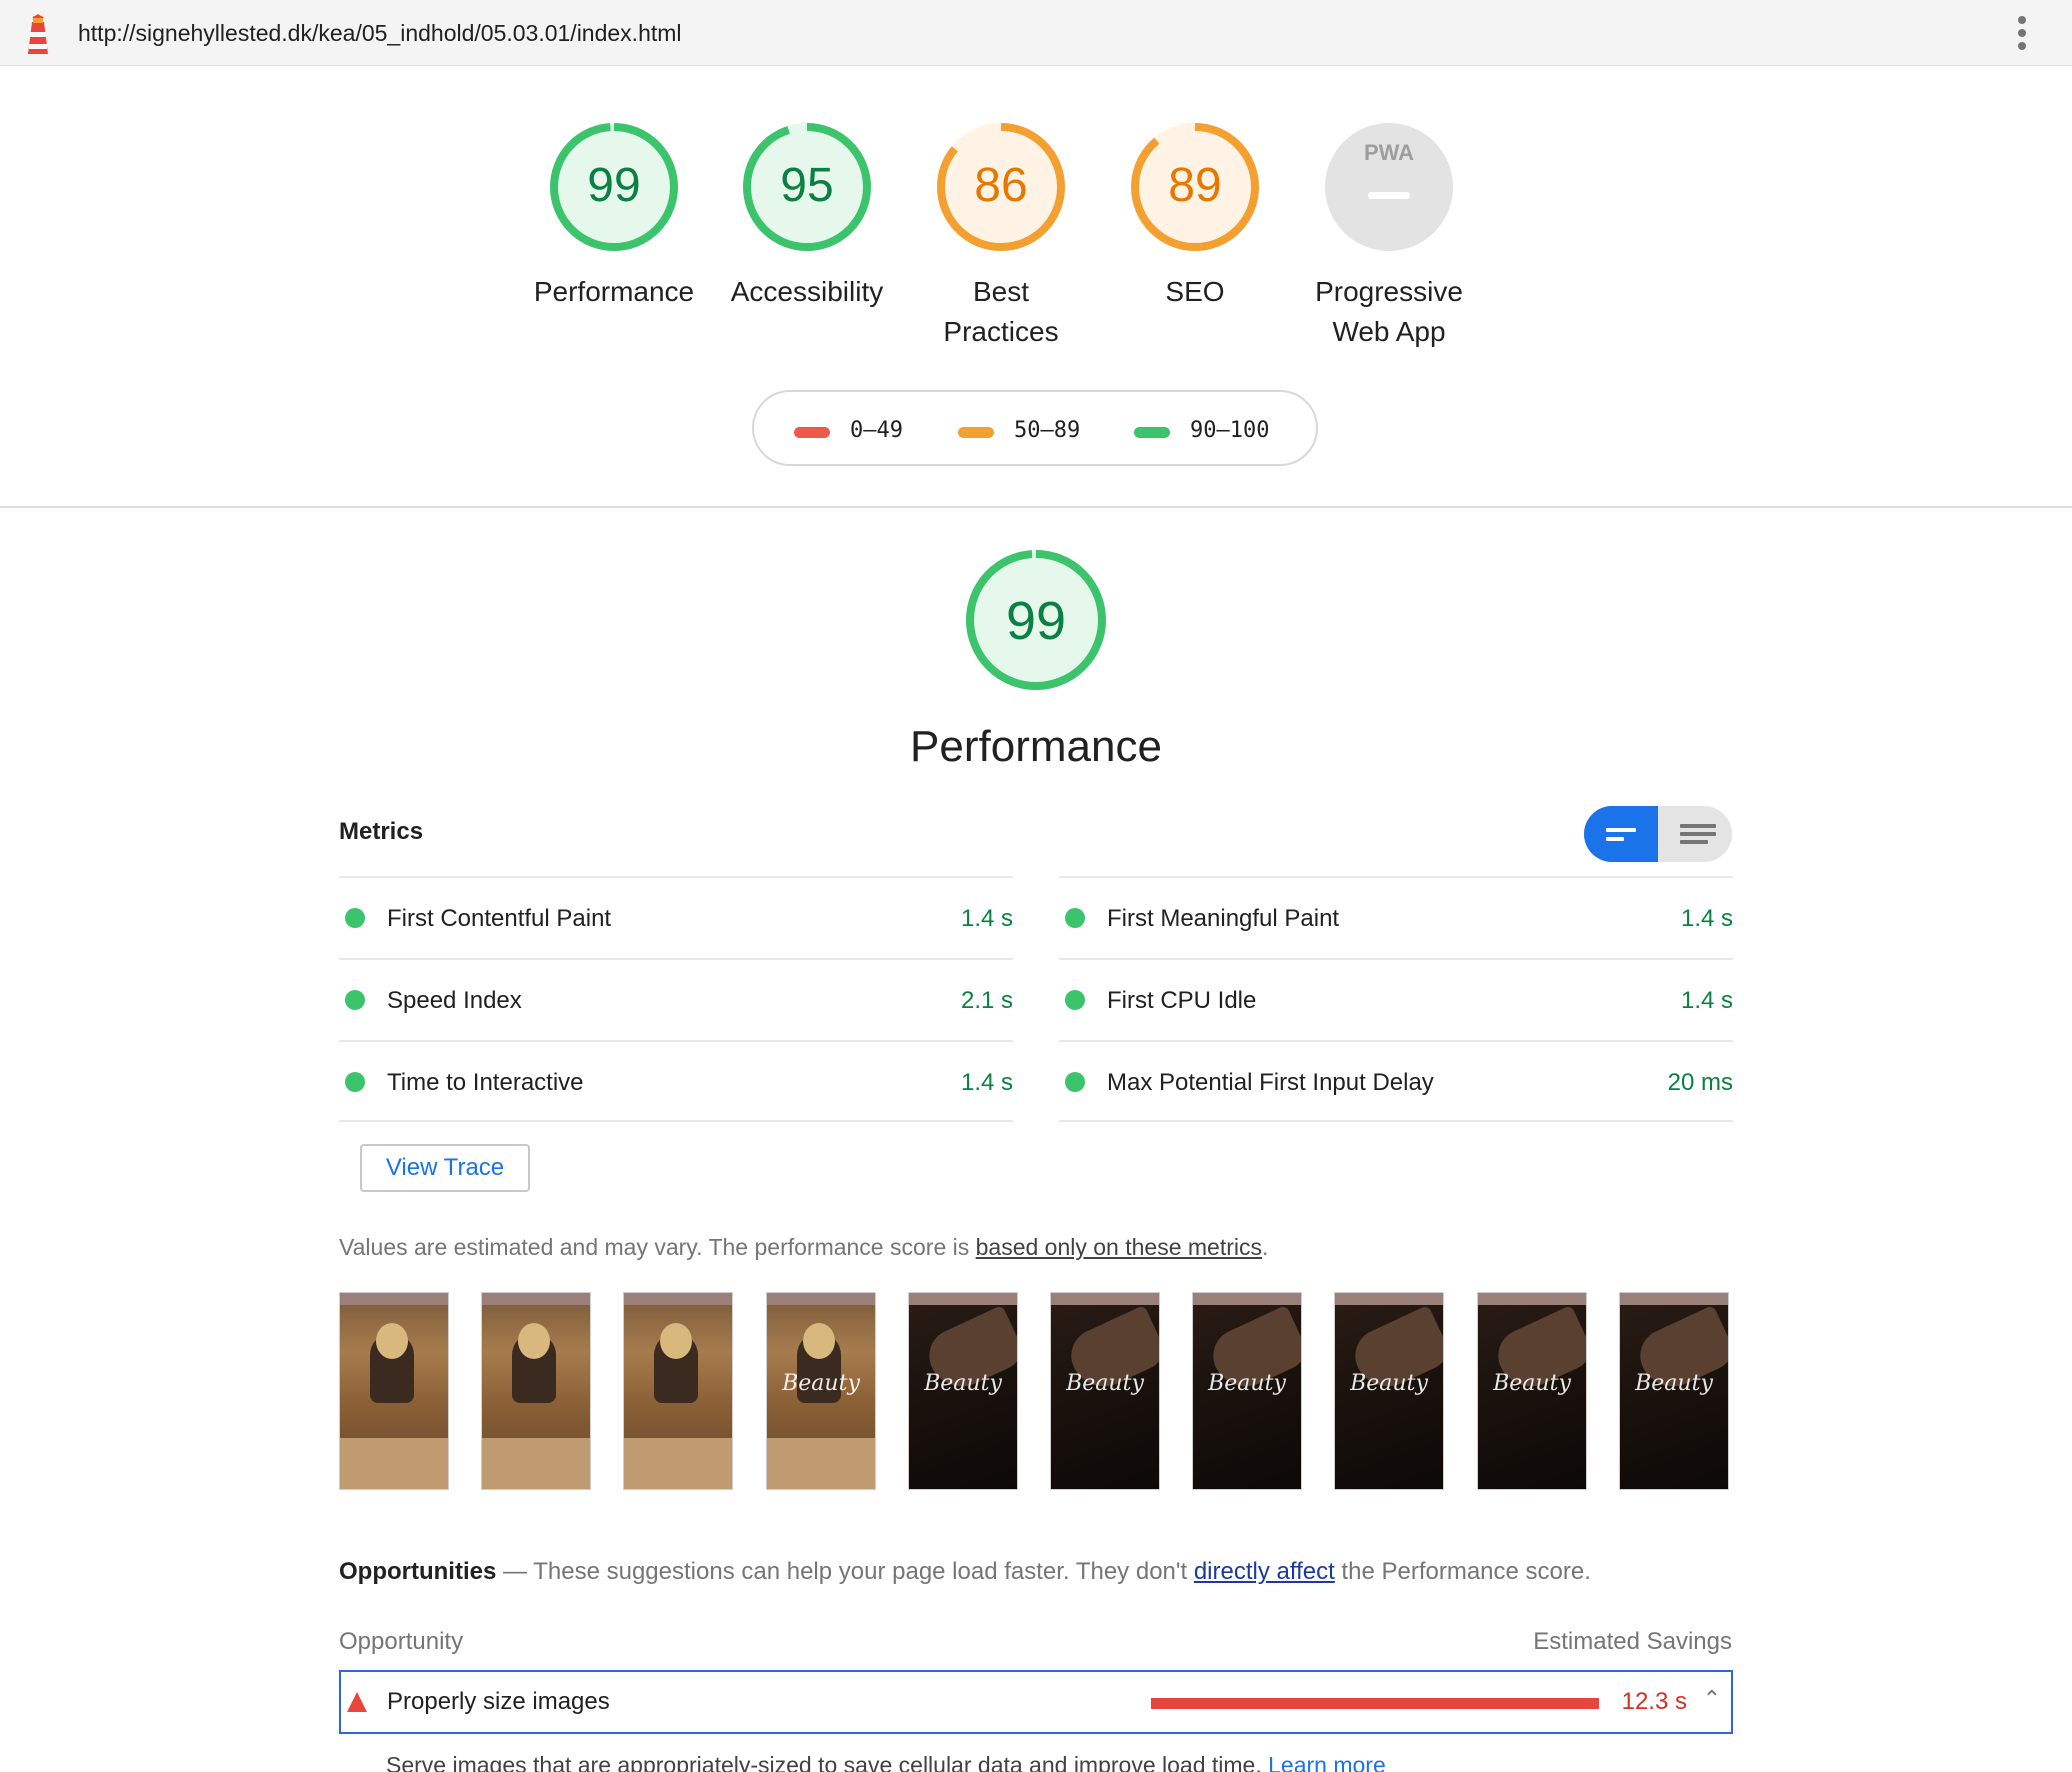 This screenshot has height=1772, width=2072. I want to click on opportunity-savings: 12.3 s, so click(1654, 1701).